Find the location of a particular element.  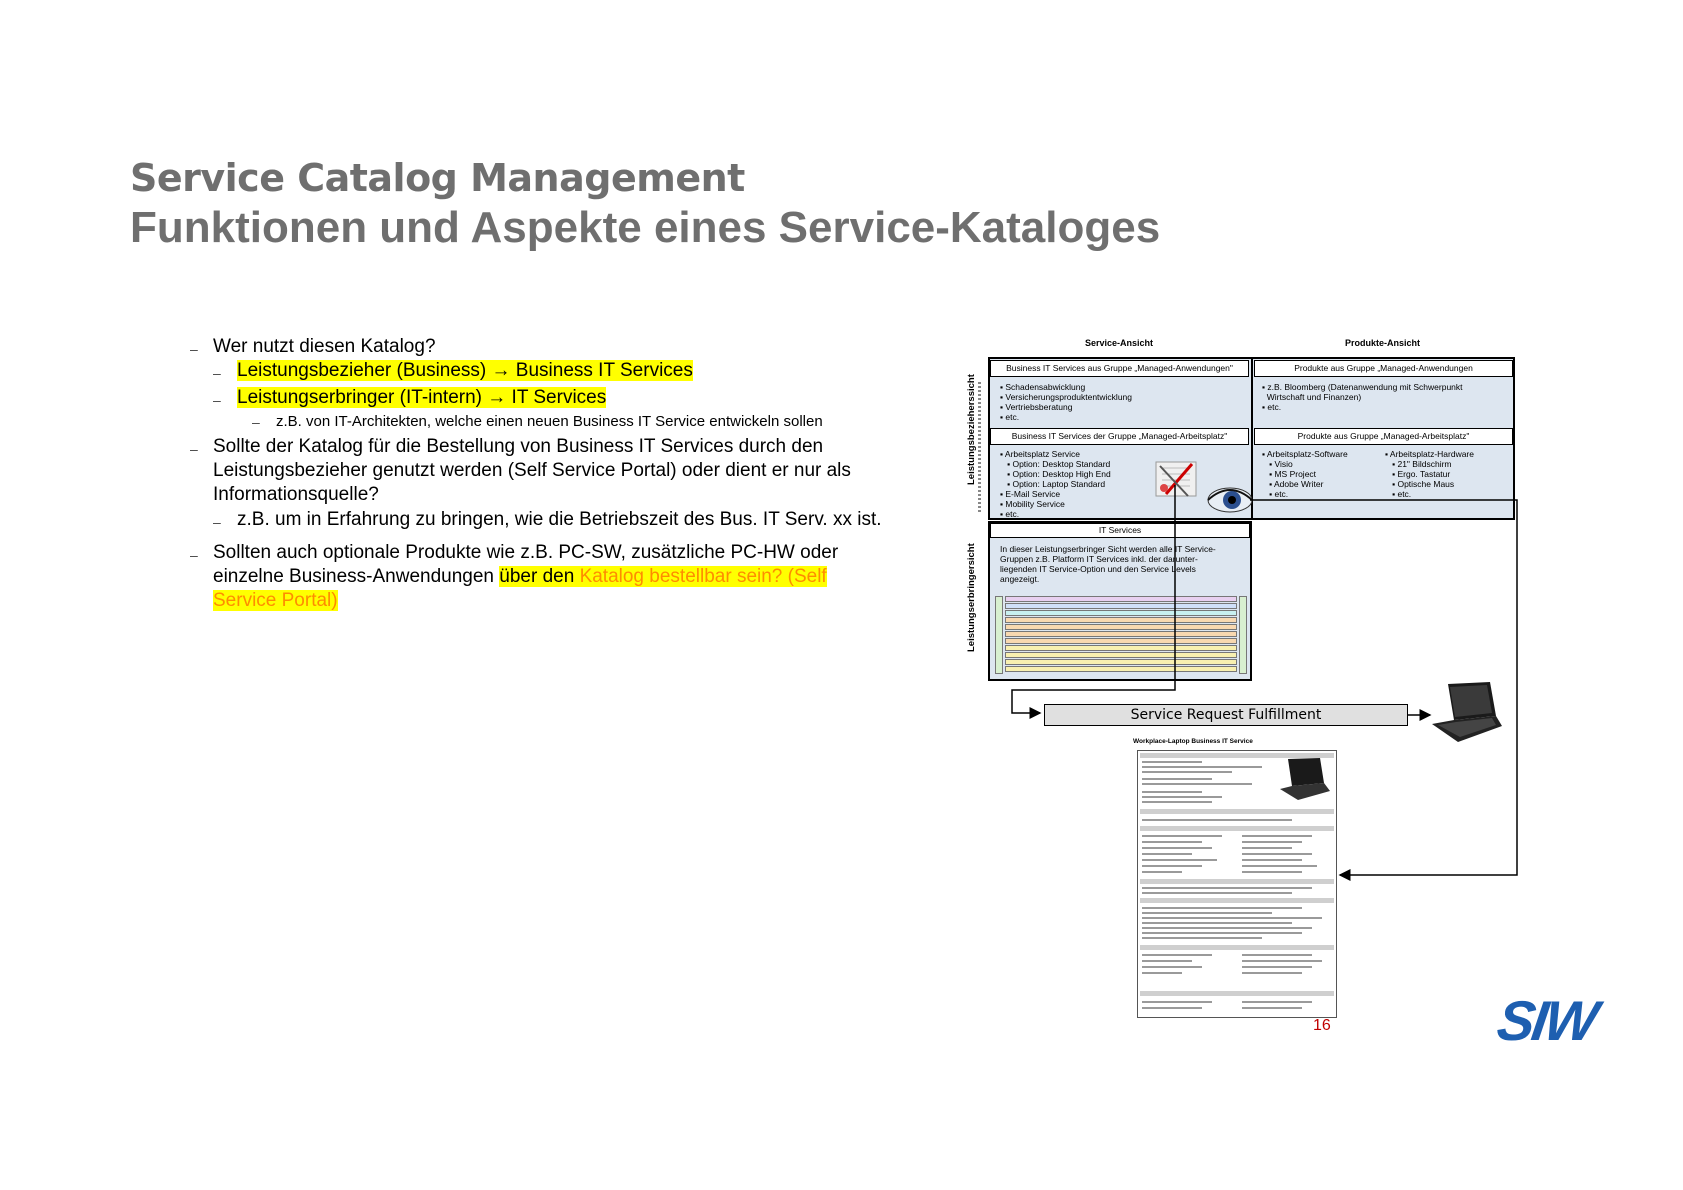

doc-title: Workplace-Laptop Business IT Service is located at coordinates (1193, 741).